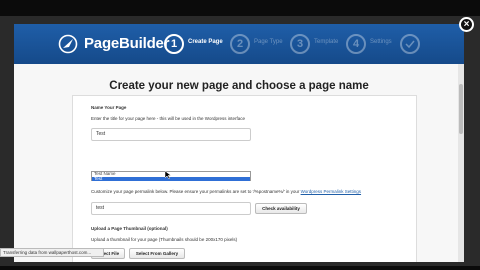 Image resolution: width=480 pixels, height=270 pixels. What do you see at coordinates (174, 44) in the screenshot?
I see `step-number: 1` at bounding box center [174, 44].